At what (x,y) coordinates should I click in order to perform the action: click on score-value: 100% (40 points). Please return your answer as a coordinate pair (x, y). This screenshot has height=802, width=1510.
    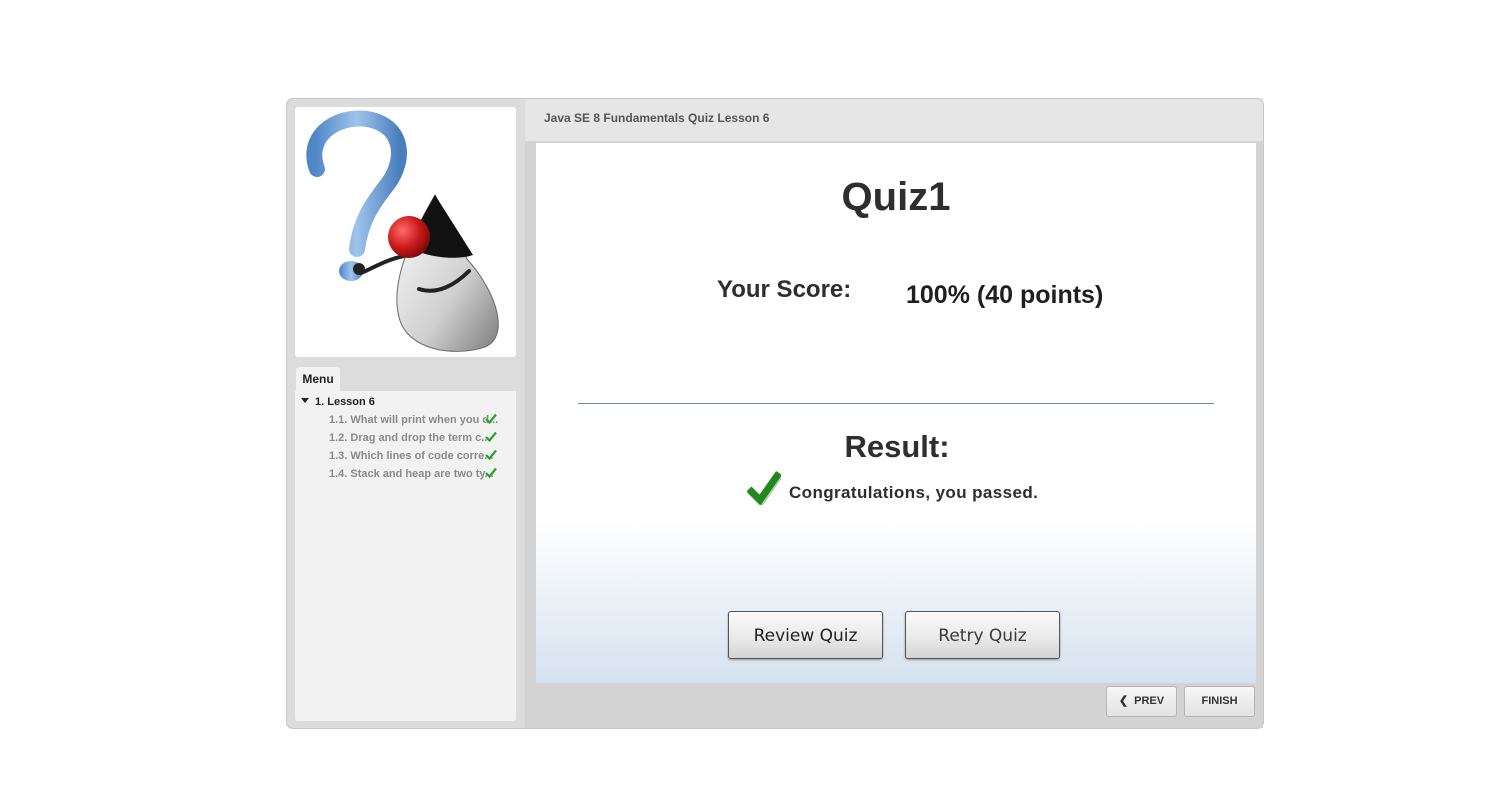
    Looking at the image, I should click on (1005, 295).